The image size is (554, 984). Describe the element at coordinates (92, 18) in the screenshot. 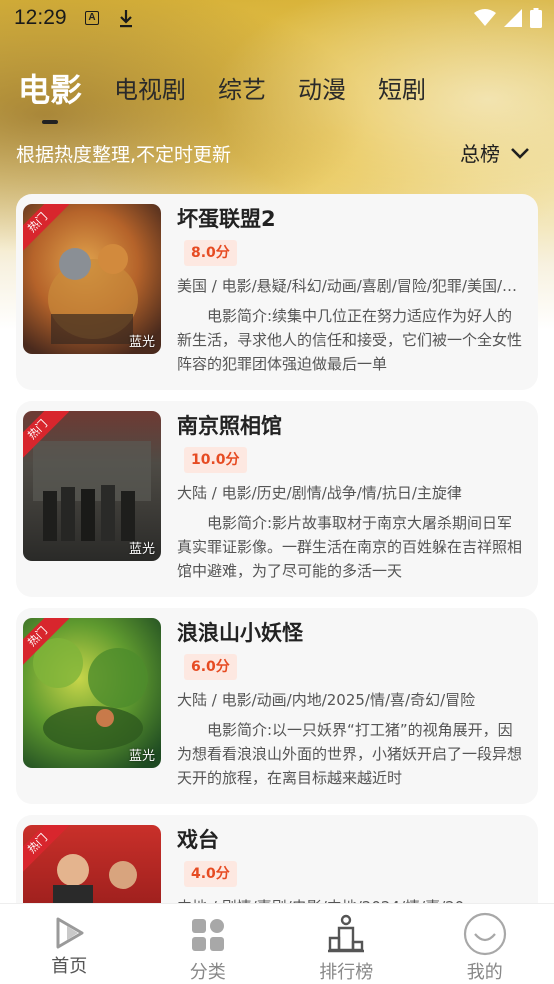

I see `a-badge-icon: A` at that location.